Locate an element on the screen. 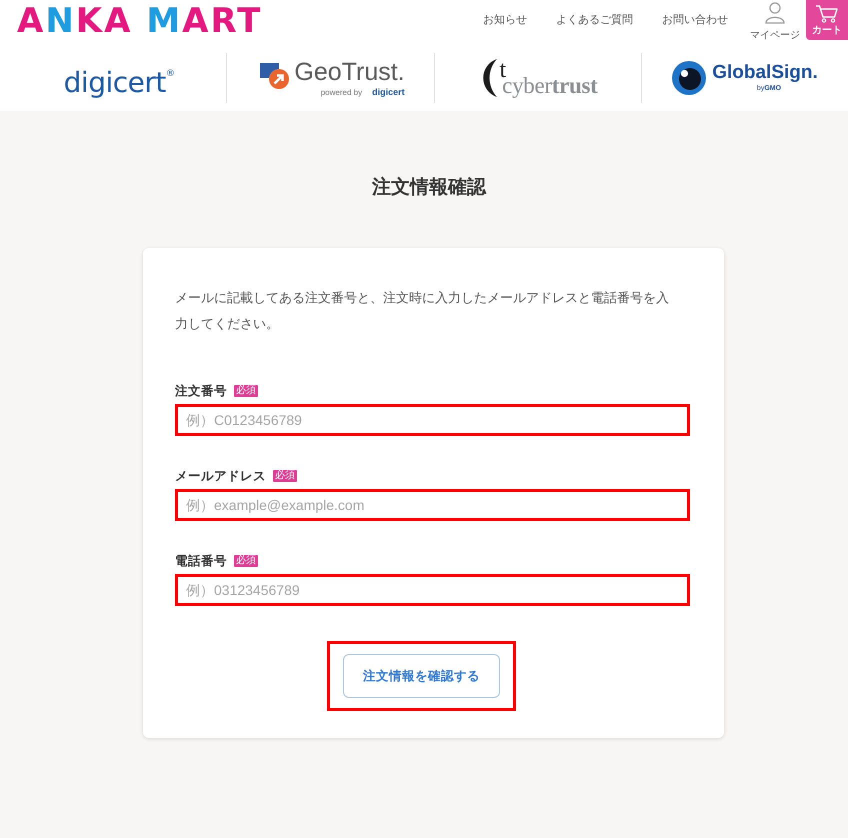  logo-wordmark: digicert$^{®}$ is located at coordinates (119, 82).